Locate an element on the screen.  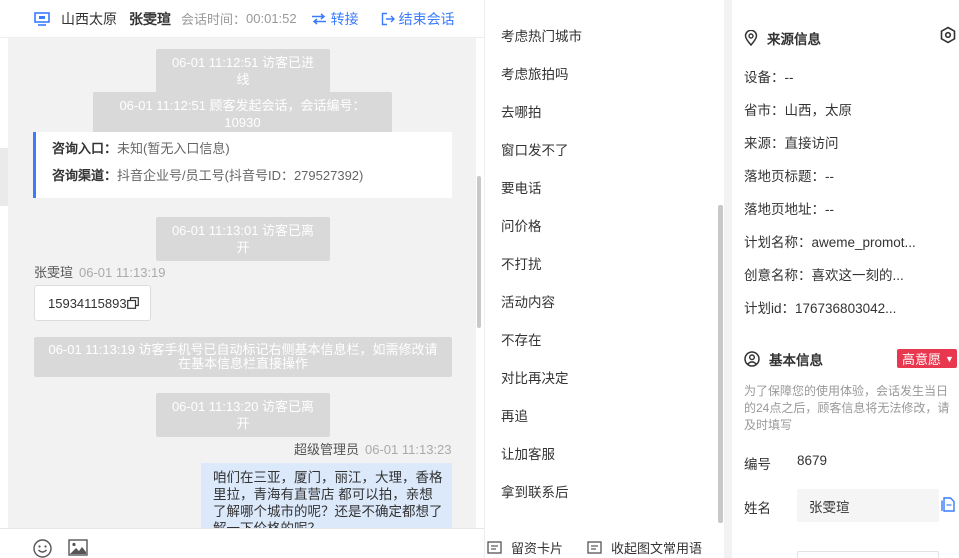
quick-reply-item: 问价格 is located at coordinates (521, 225).